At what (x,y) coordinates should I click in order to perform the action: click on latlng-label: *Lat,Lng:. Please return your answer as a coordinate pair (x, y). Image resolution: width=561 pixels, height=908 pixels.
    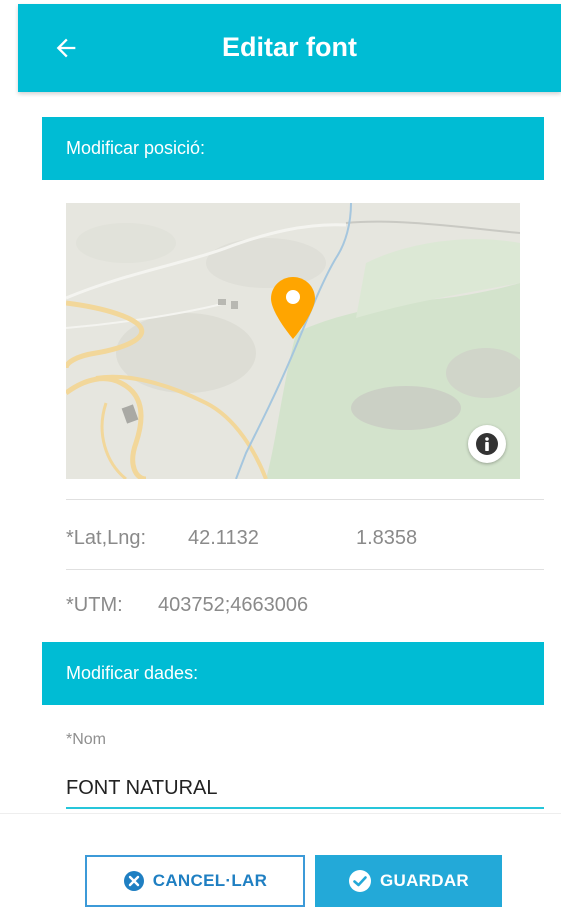
    Looking at the image, I should click on (106, 538).